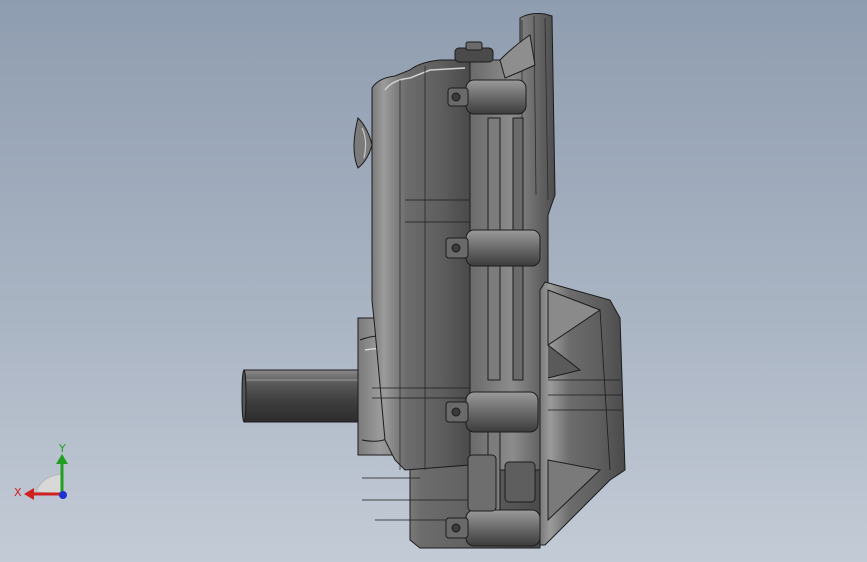 This screenshot has width=867, height=562. Describe the element at coordinates (62, 459) in the screenshot. I see `y-axis-arrowhead` at that location.